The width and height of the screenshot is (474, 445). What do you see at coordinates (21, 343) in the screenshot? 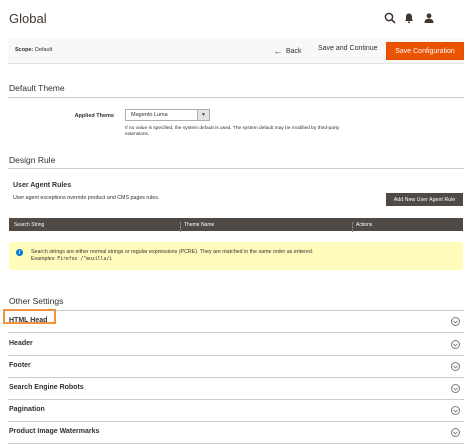
I see `accordion-label: Header` at bounding box center [21, 343].